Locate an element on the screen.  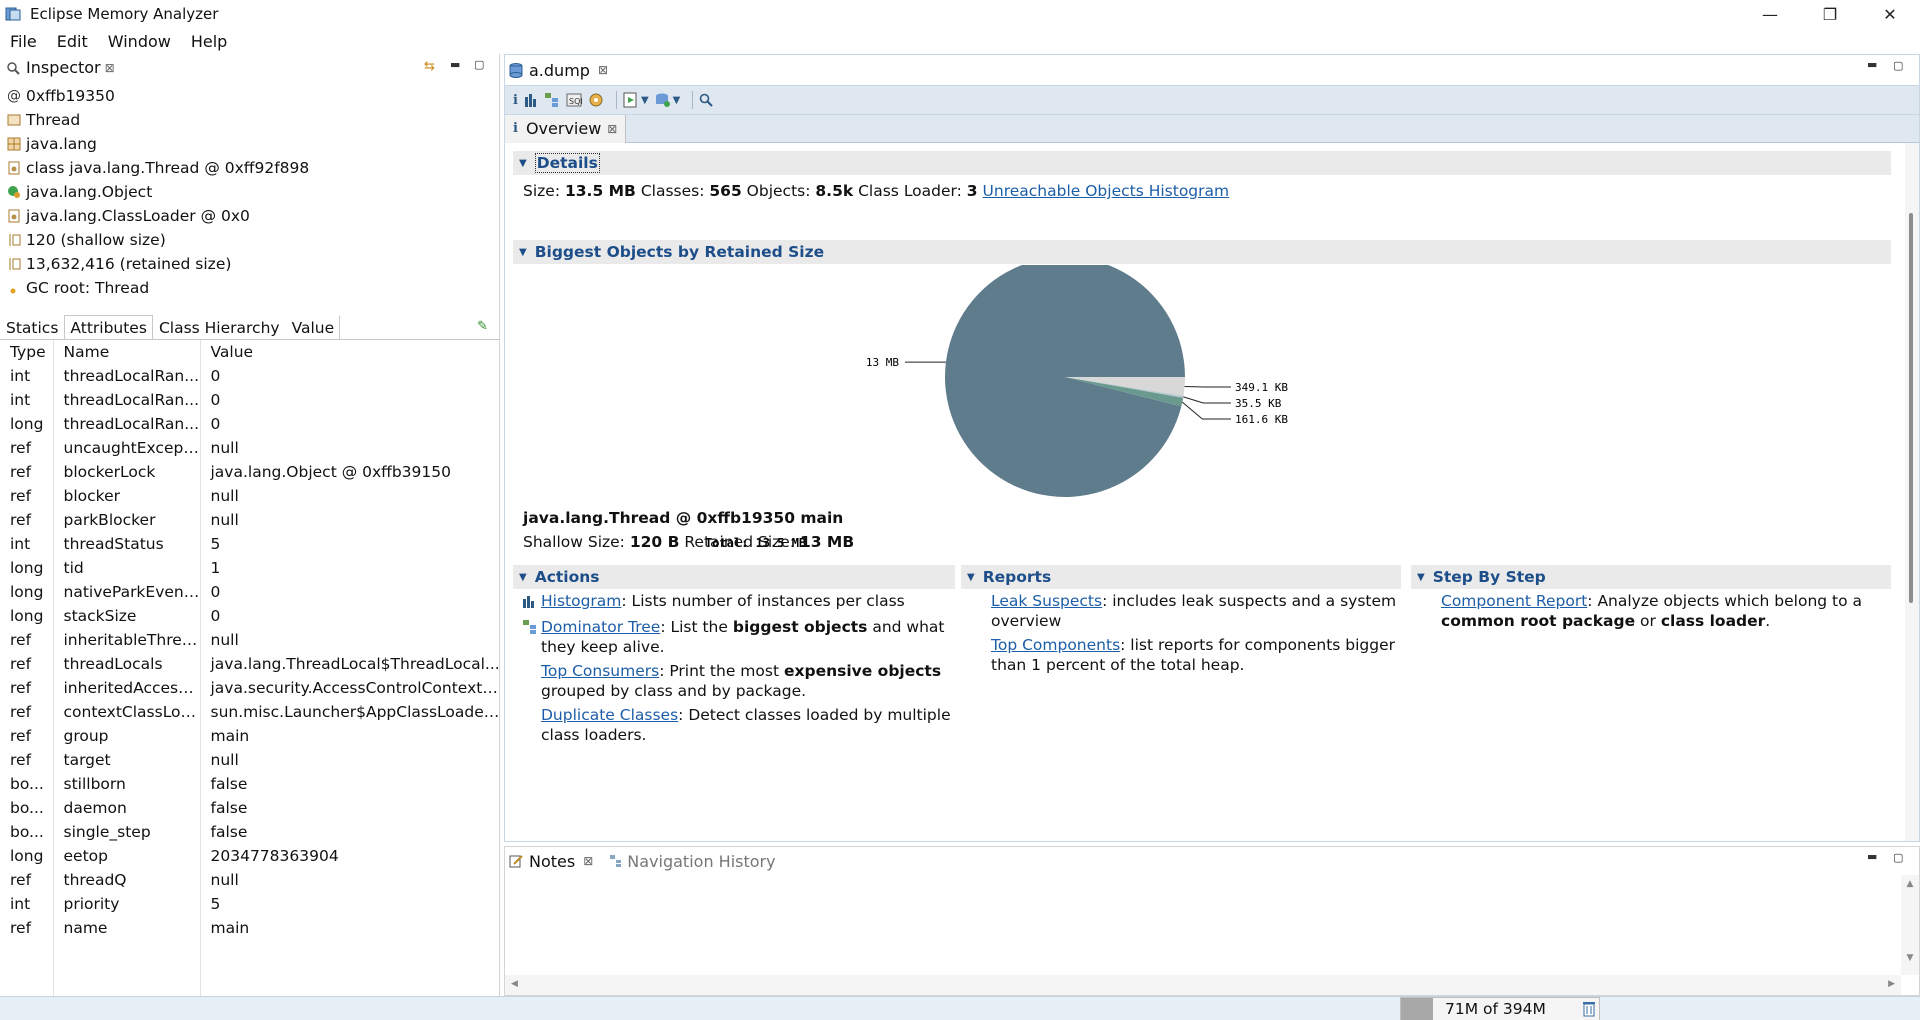
inspector-tab: Inspector is located at coordinates (63, 67).